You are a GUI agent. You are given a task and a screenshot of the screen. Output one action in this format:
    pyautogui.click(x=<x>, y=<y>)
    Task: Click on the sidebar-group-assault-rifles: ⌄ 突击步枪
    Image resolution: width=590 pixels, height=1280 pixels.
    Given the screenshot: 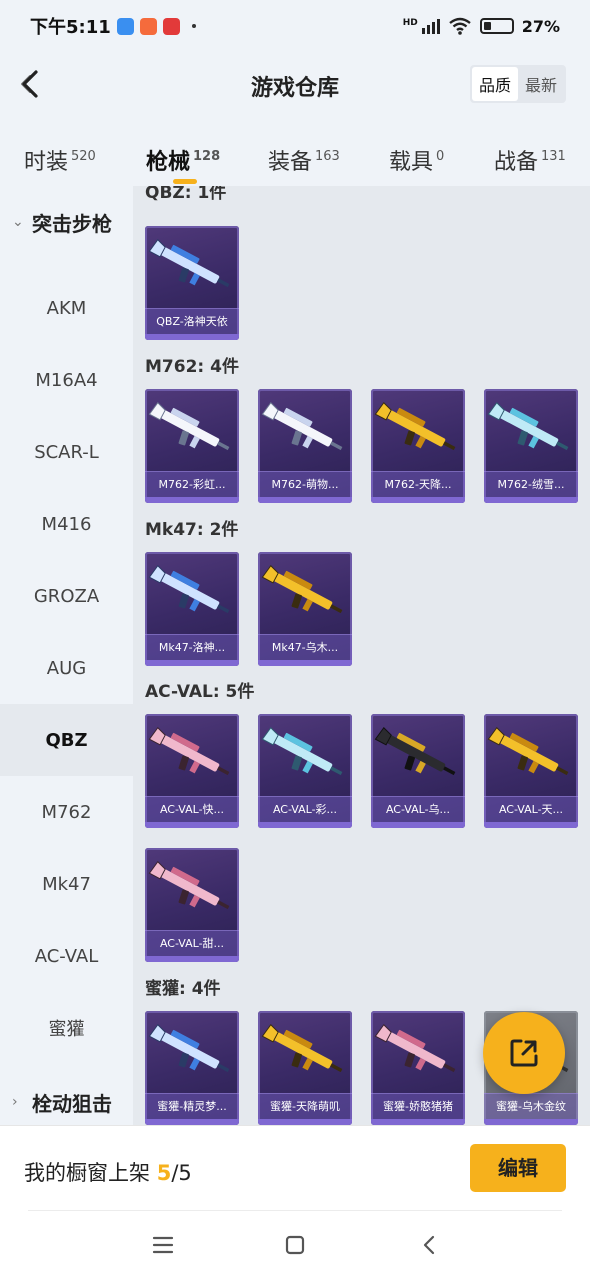 What is the action you would take?
    pyautogui.click(x=66, y=222)
    